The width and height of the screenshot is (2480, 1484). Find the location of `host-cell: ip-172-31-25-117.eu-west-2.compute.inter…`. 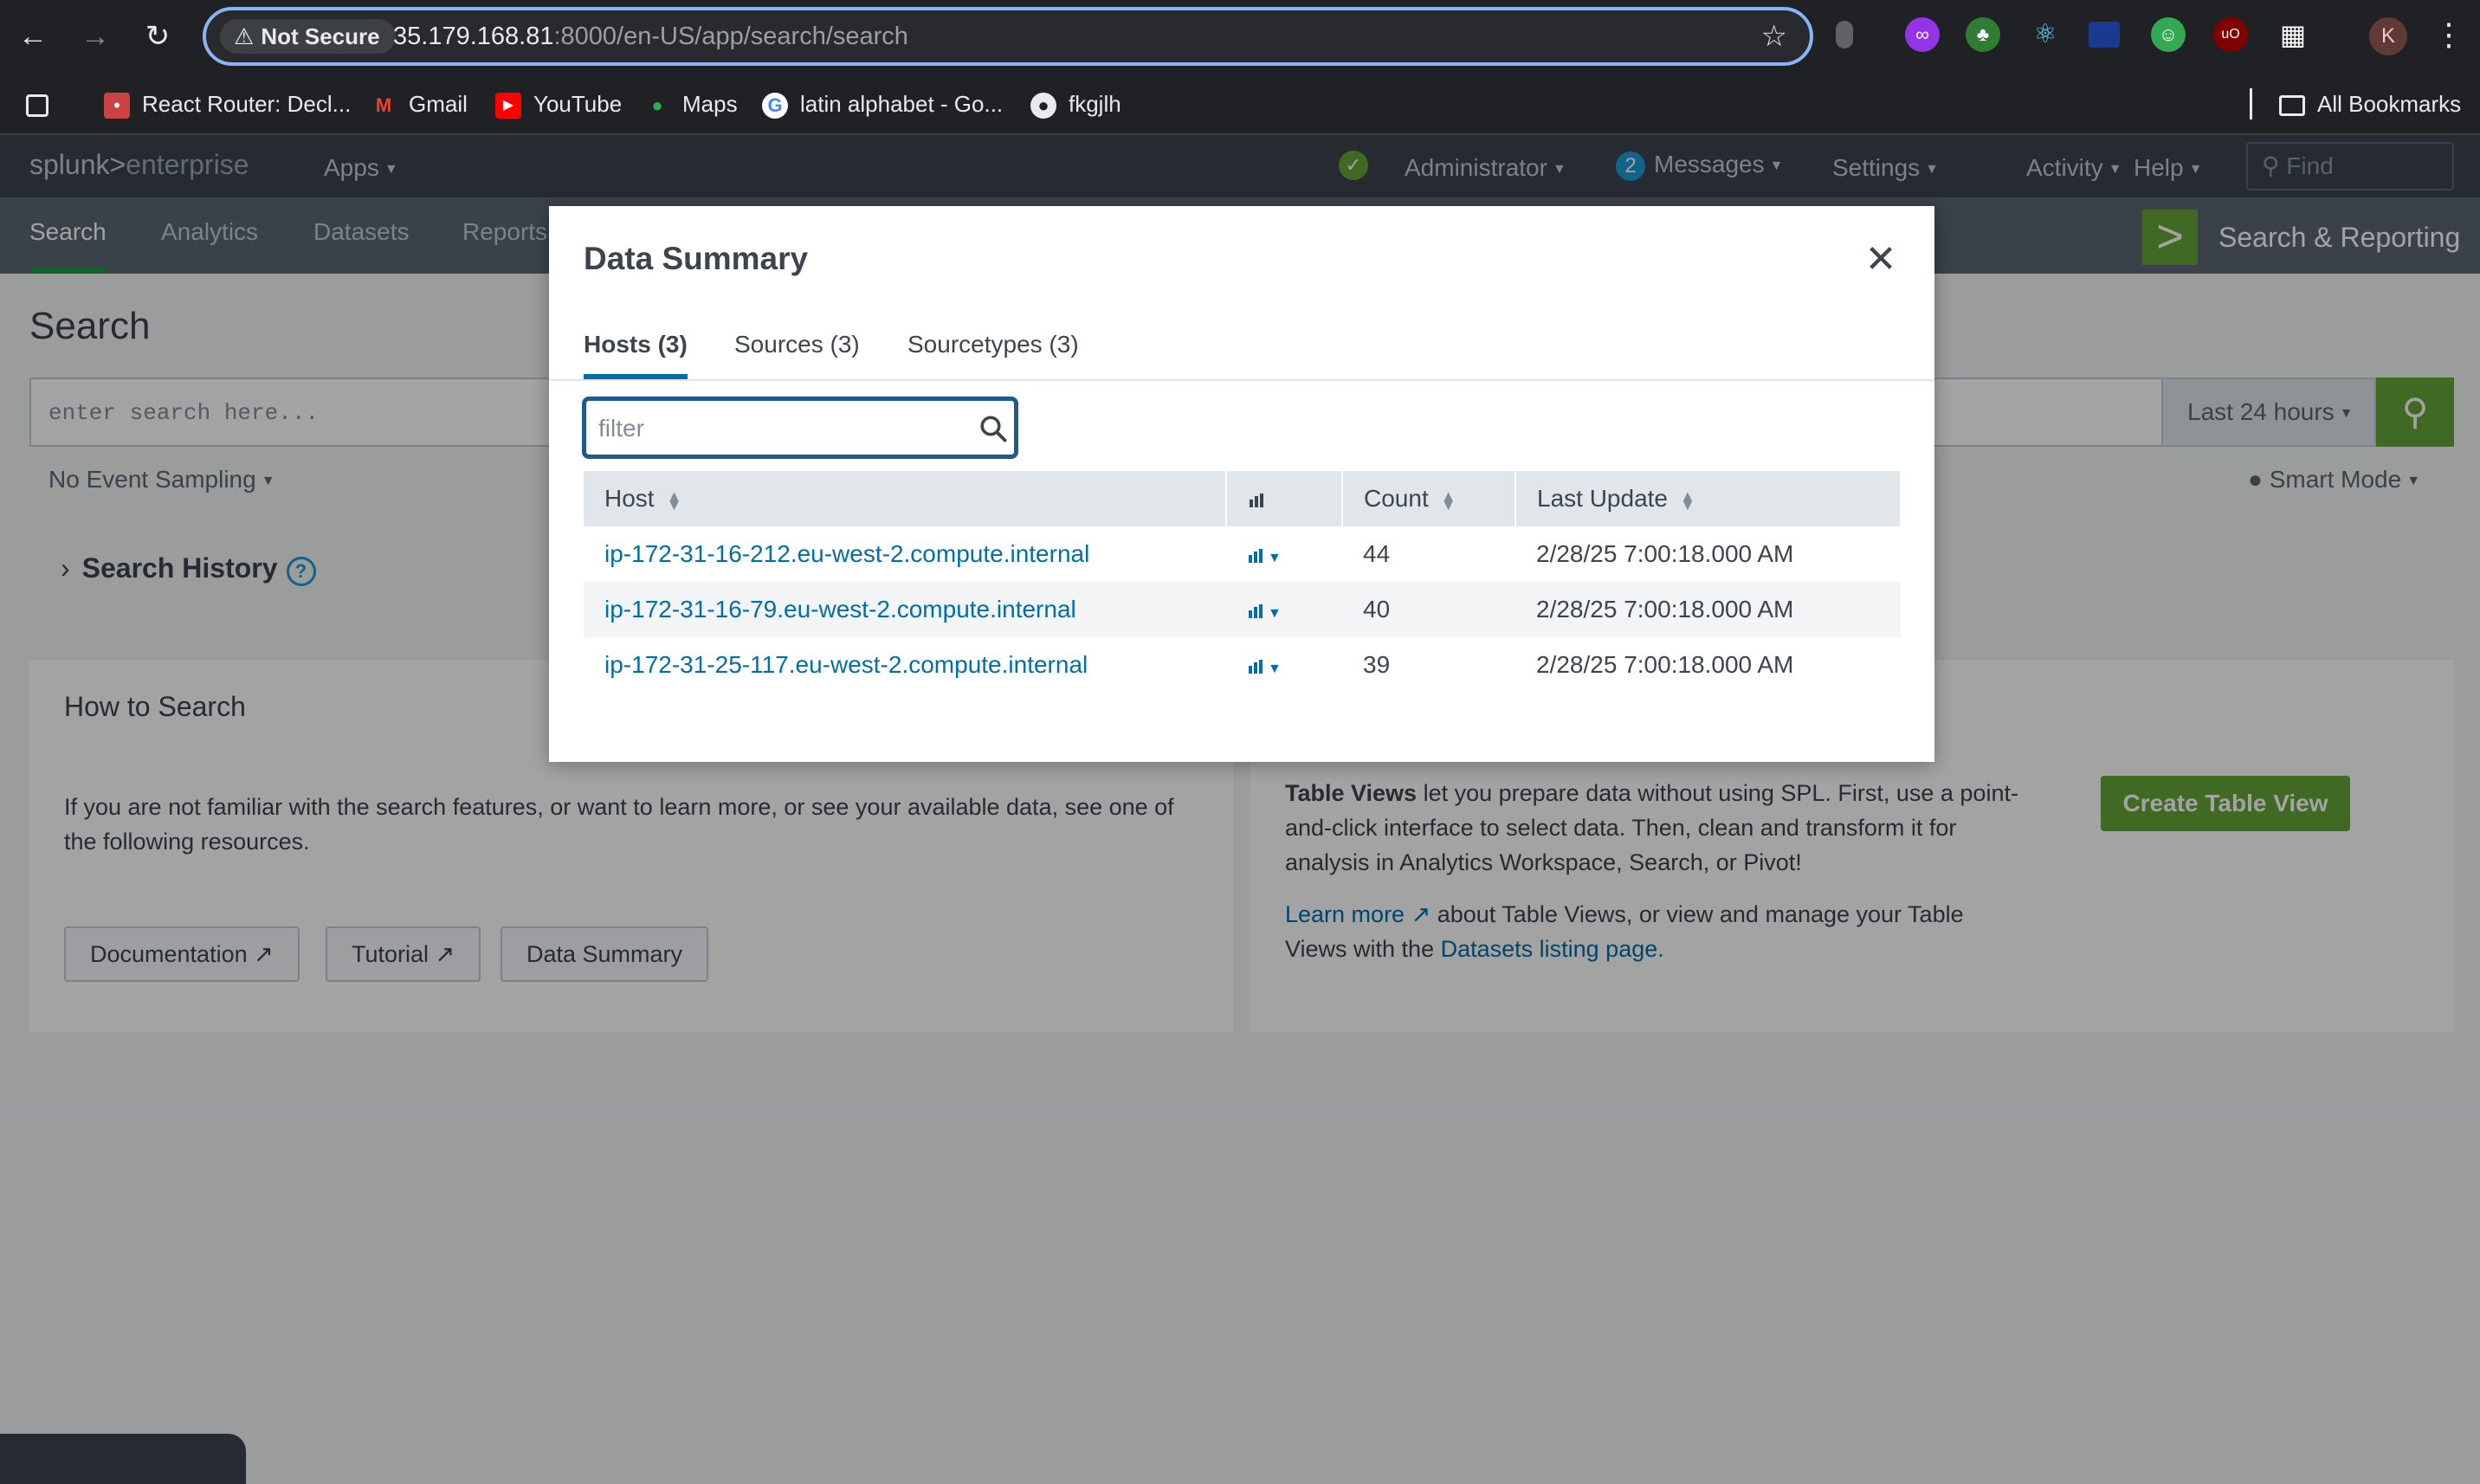

host-cell: ip-172-31-25-117.eu-west-2.compute.inter… is located at coordinates (905, 665).